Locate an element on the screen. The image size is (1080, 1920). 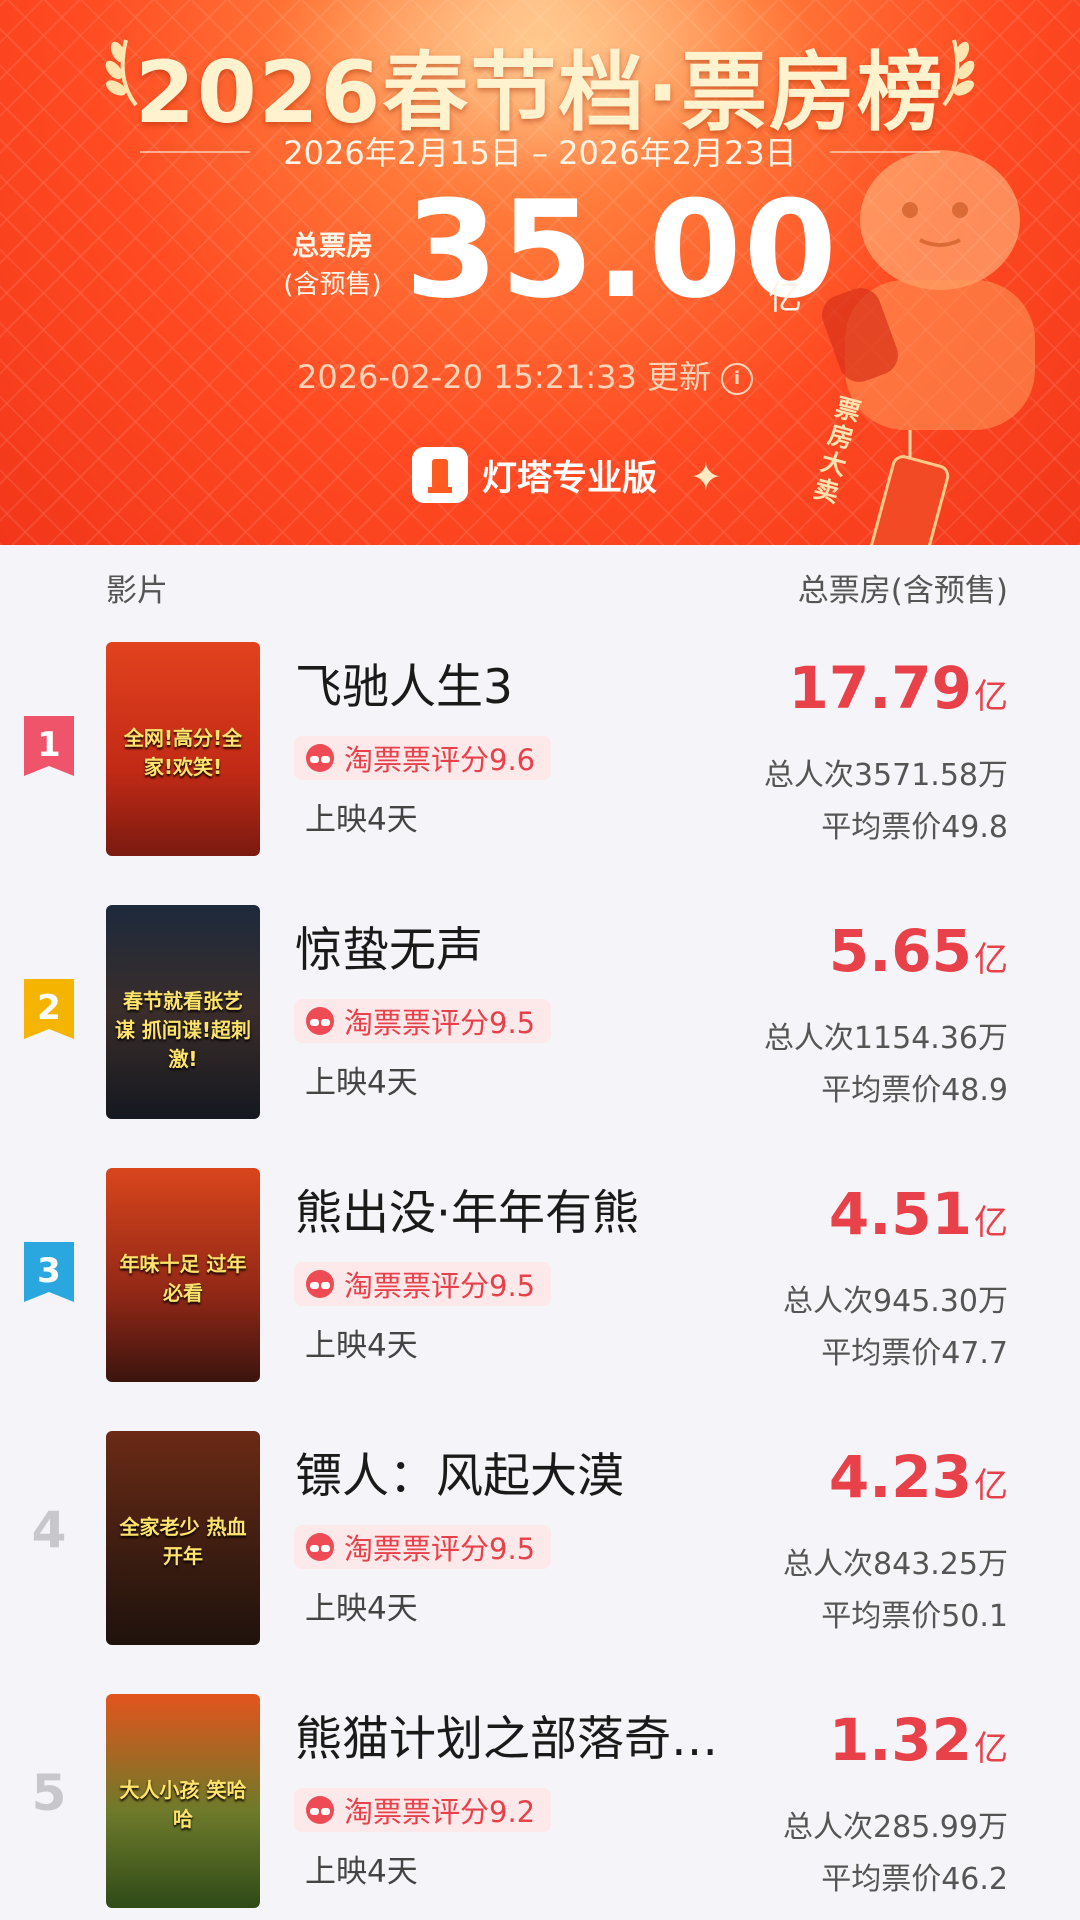
gross-value: 17.79 is located at coordinates (880, 688).